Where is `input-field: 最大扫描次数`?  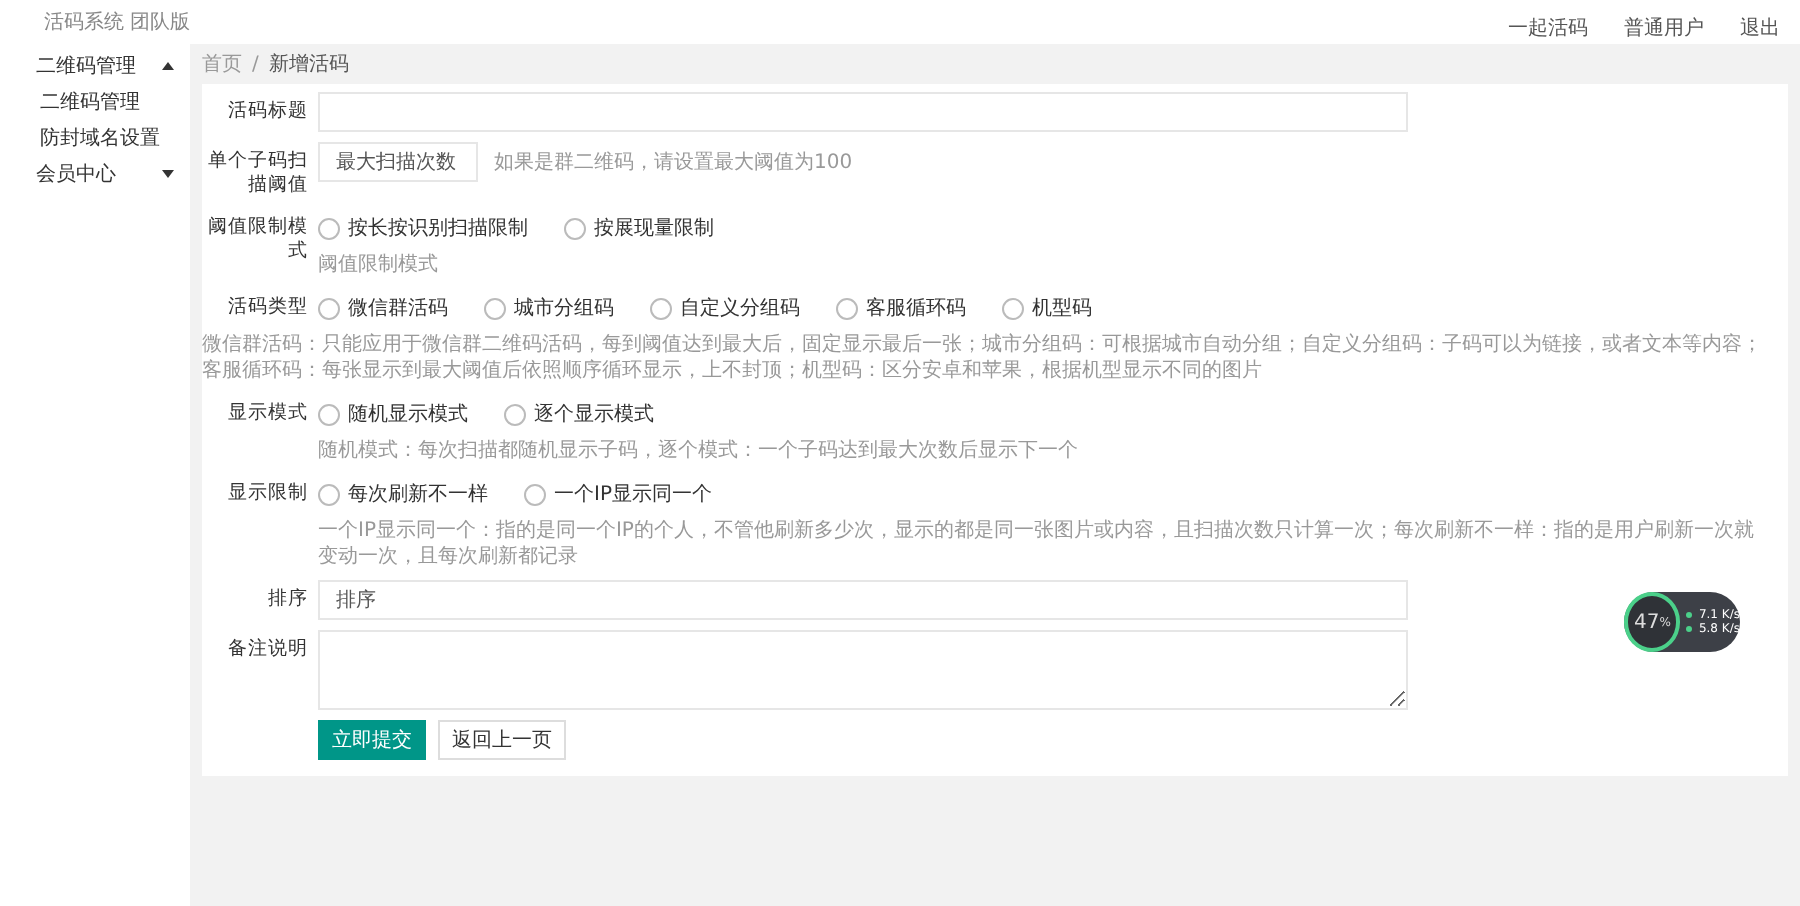 input-field: 最大扫描次数 is located at coordinates (398, 162).